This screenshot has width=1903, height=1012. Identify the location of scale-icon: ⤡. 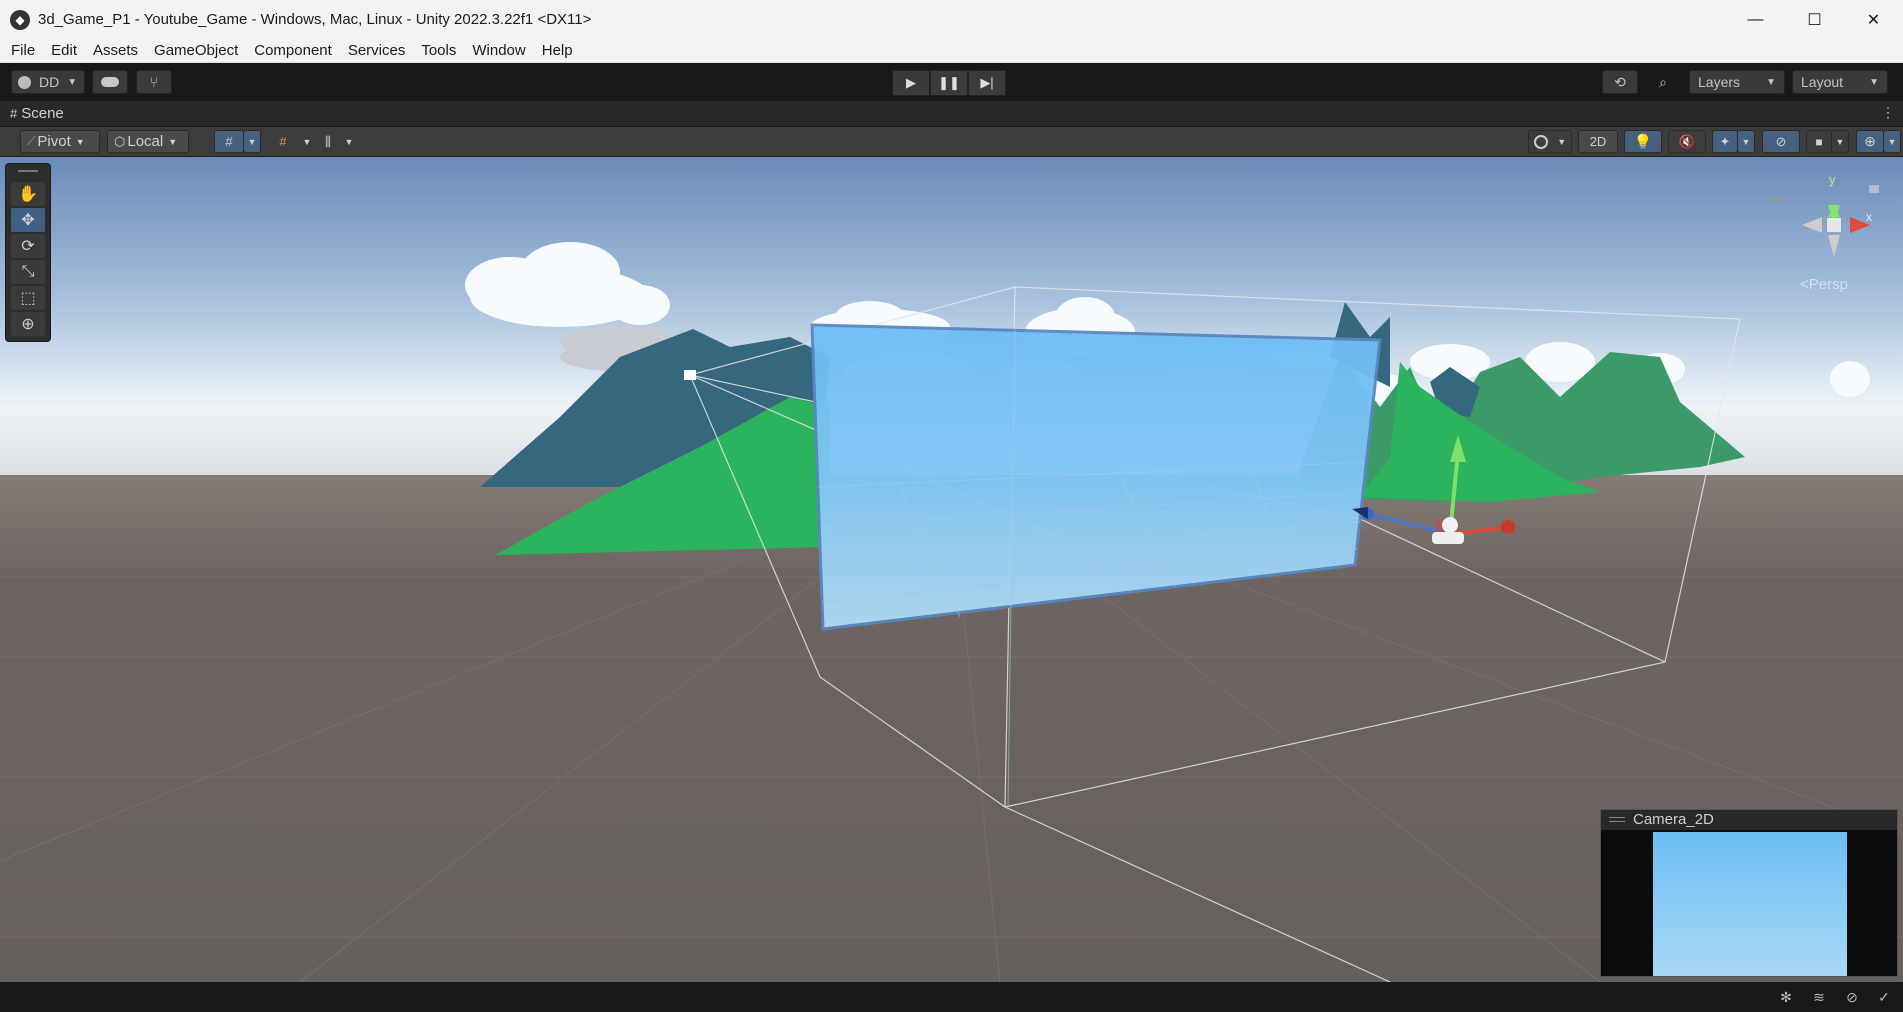
(28, 271).